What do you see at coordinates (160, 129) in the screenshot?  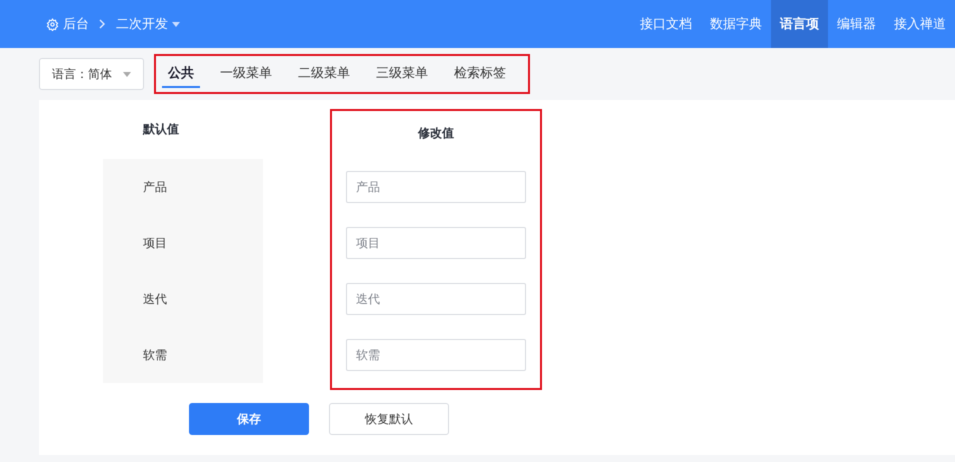 I see `column-header: 默认值` at bounding box center [160, 129].